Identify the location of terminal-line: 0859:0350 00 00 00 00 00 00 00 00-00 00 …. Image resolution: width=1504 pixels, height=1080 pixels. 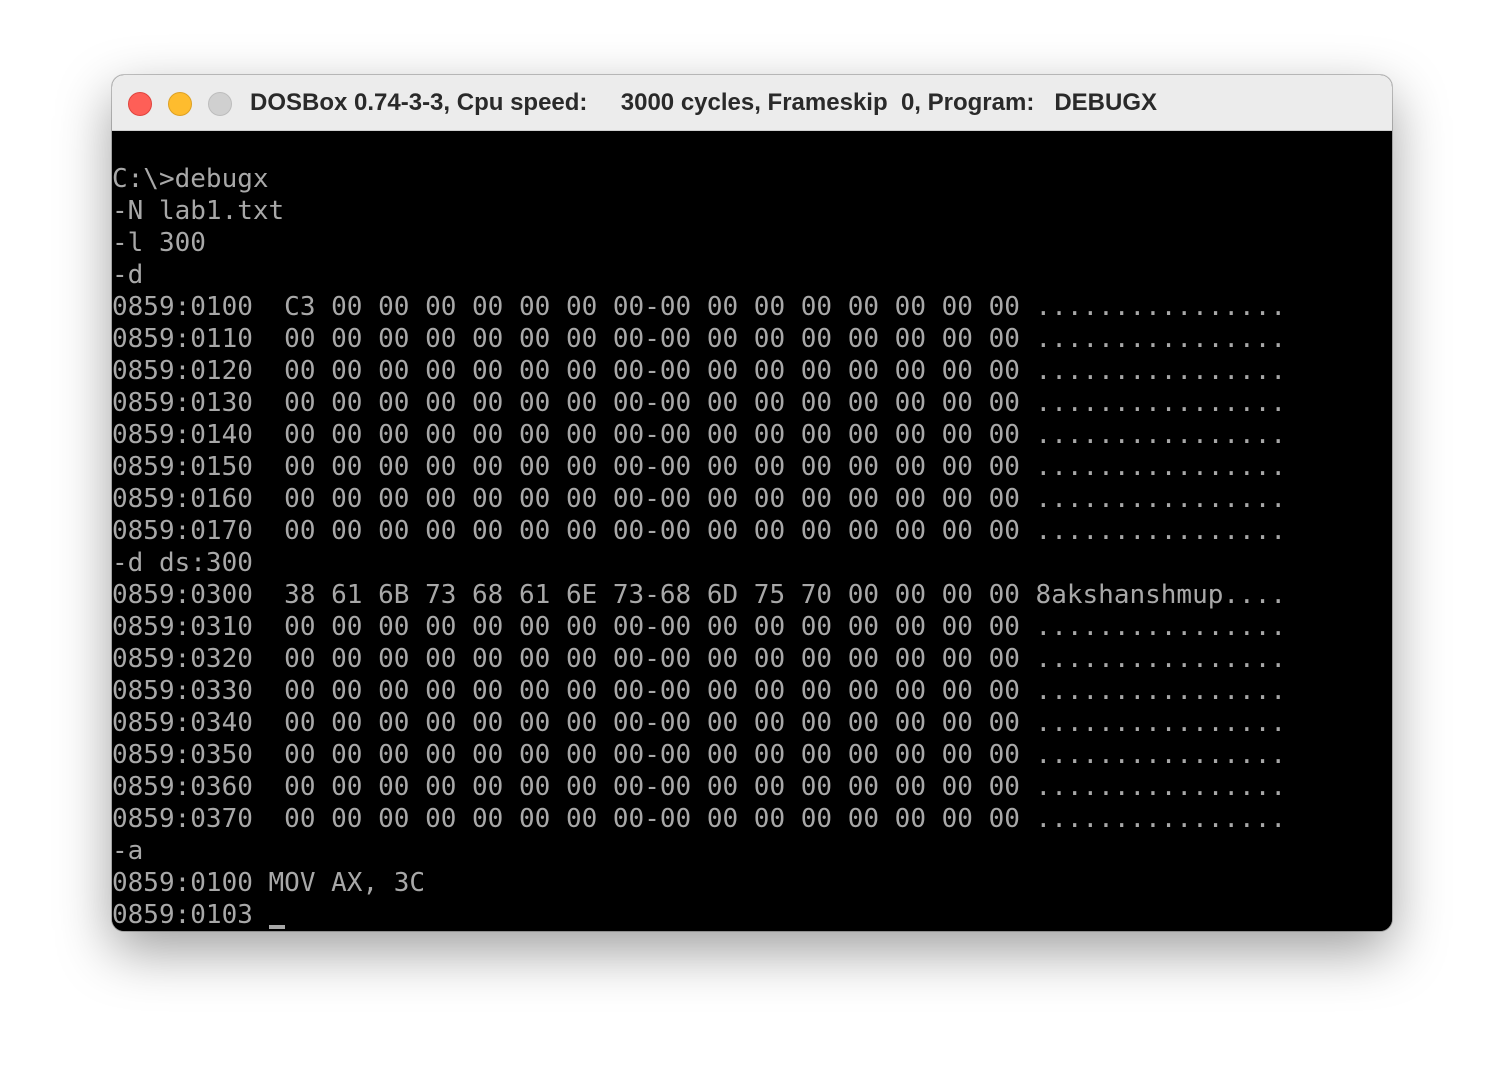
(699, 755).